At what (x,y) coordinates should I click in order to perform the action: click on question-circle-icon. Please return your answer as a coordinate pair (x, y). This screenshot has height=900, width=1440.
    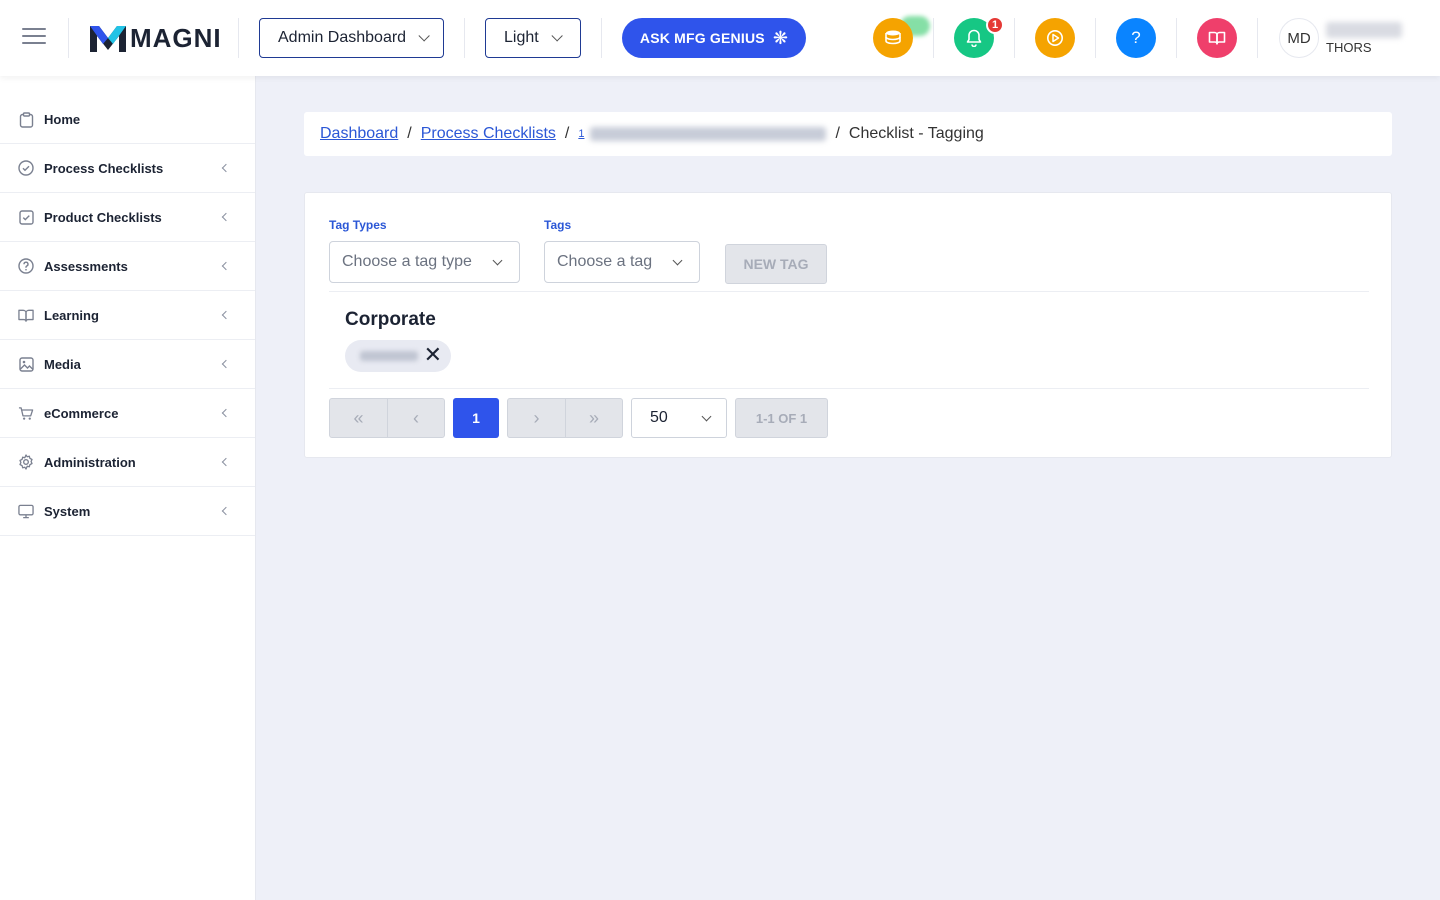
    Looking at the image, I should click on (26, 266).